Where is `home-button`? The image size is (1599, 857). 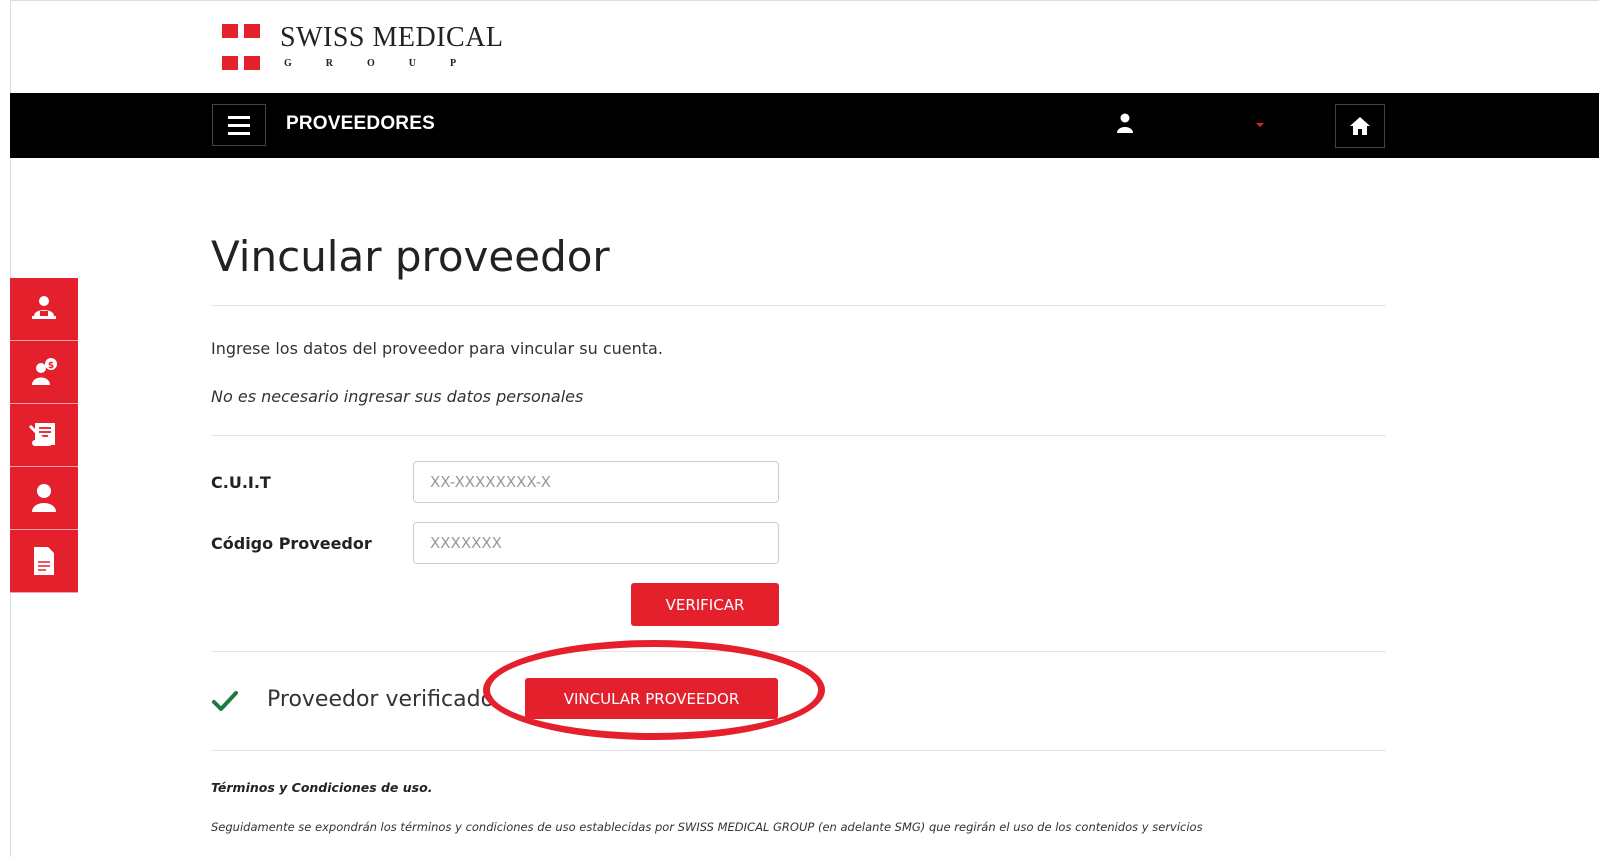 home-button is located at coordinates (1360, 126).